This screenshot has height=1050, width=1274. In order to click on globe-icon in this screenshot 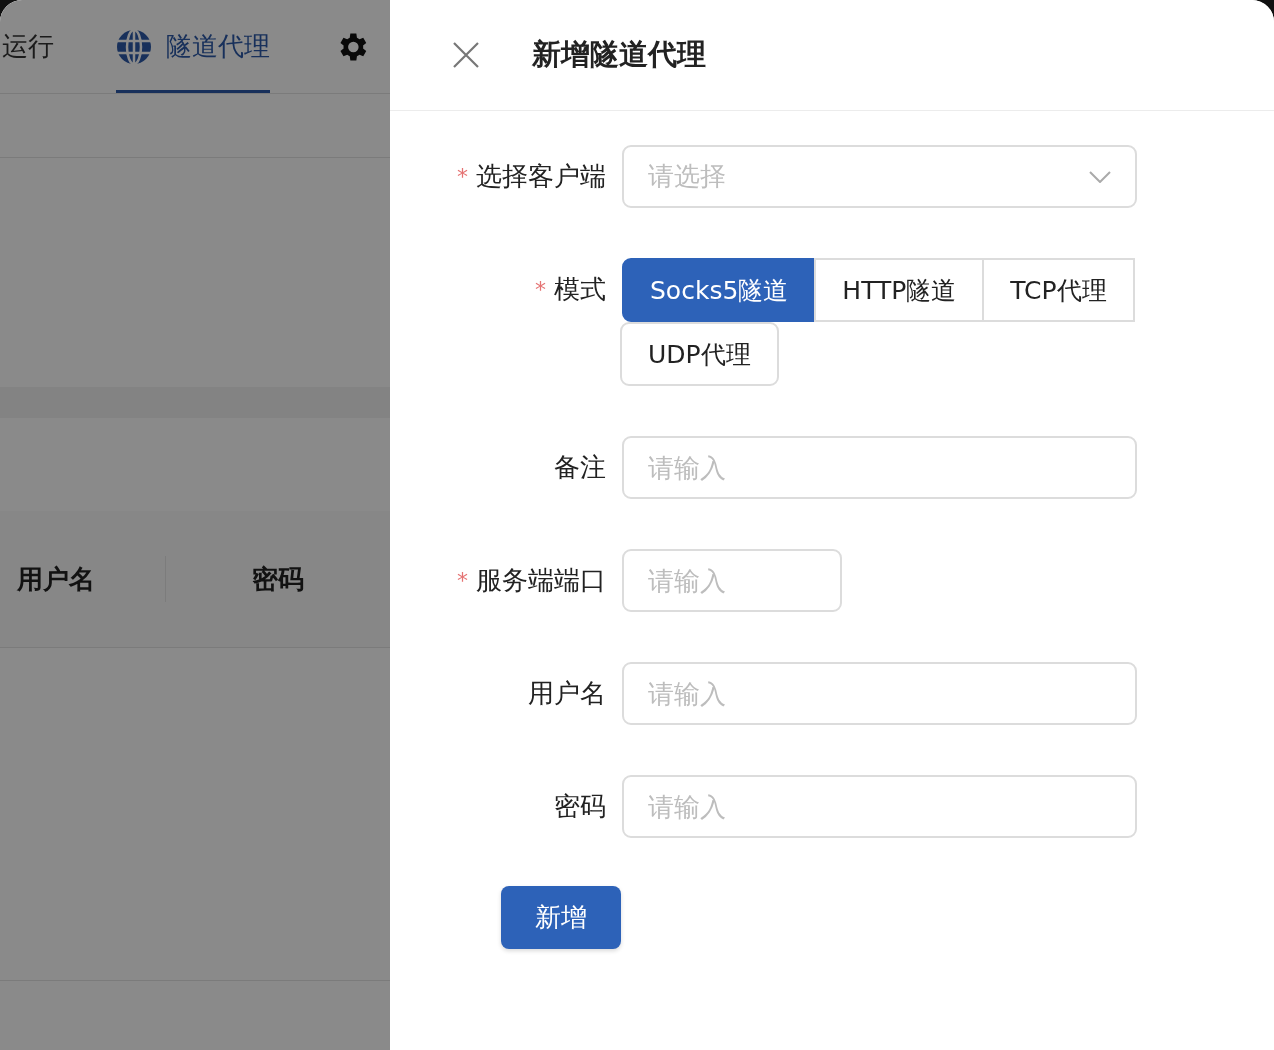, I will do `click(134, 46)`.